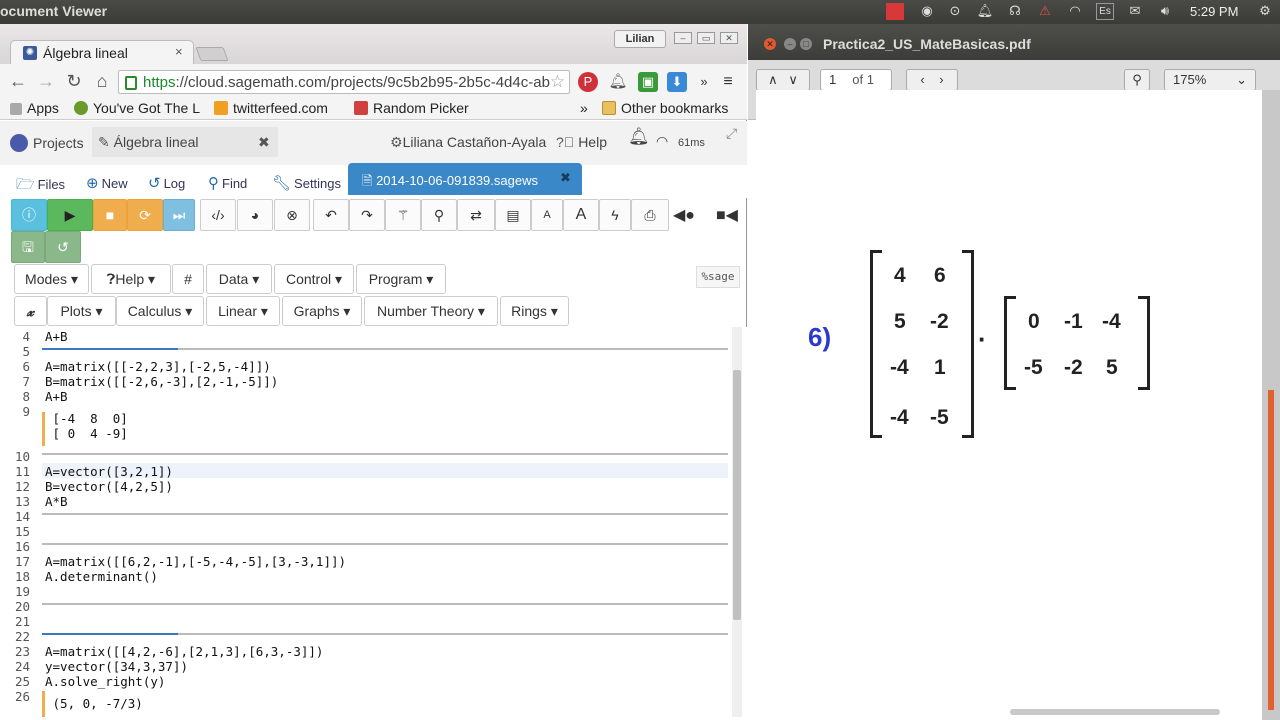 This screenshot has width=1280, height=720. Describe the element at coordinates (74, 81) in the screenshot. I see `reload-icon: ↻` at that location.